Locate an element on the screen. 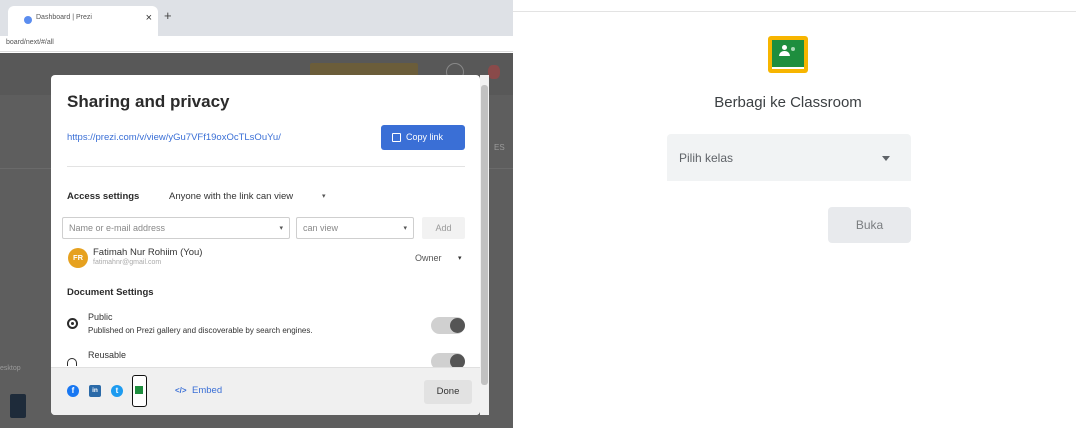 The image size is (1076, 428). google-classroom-logo-icon is located at coordinates (788, 54).